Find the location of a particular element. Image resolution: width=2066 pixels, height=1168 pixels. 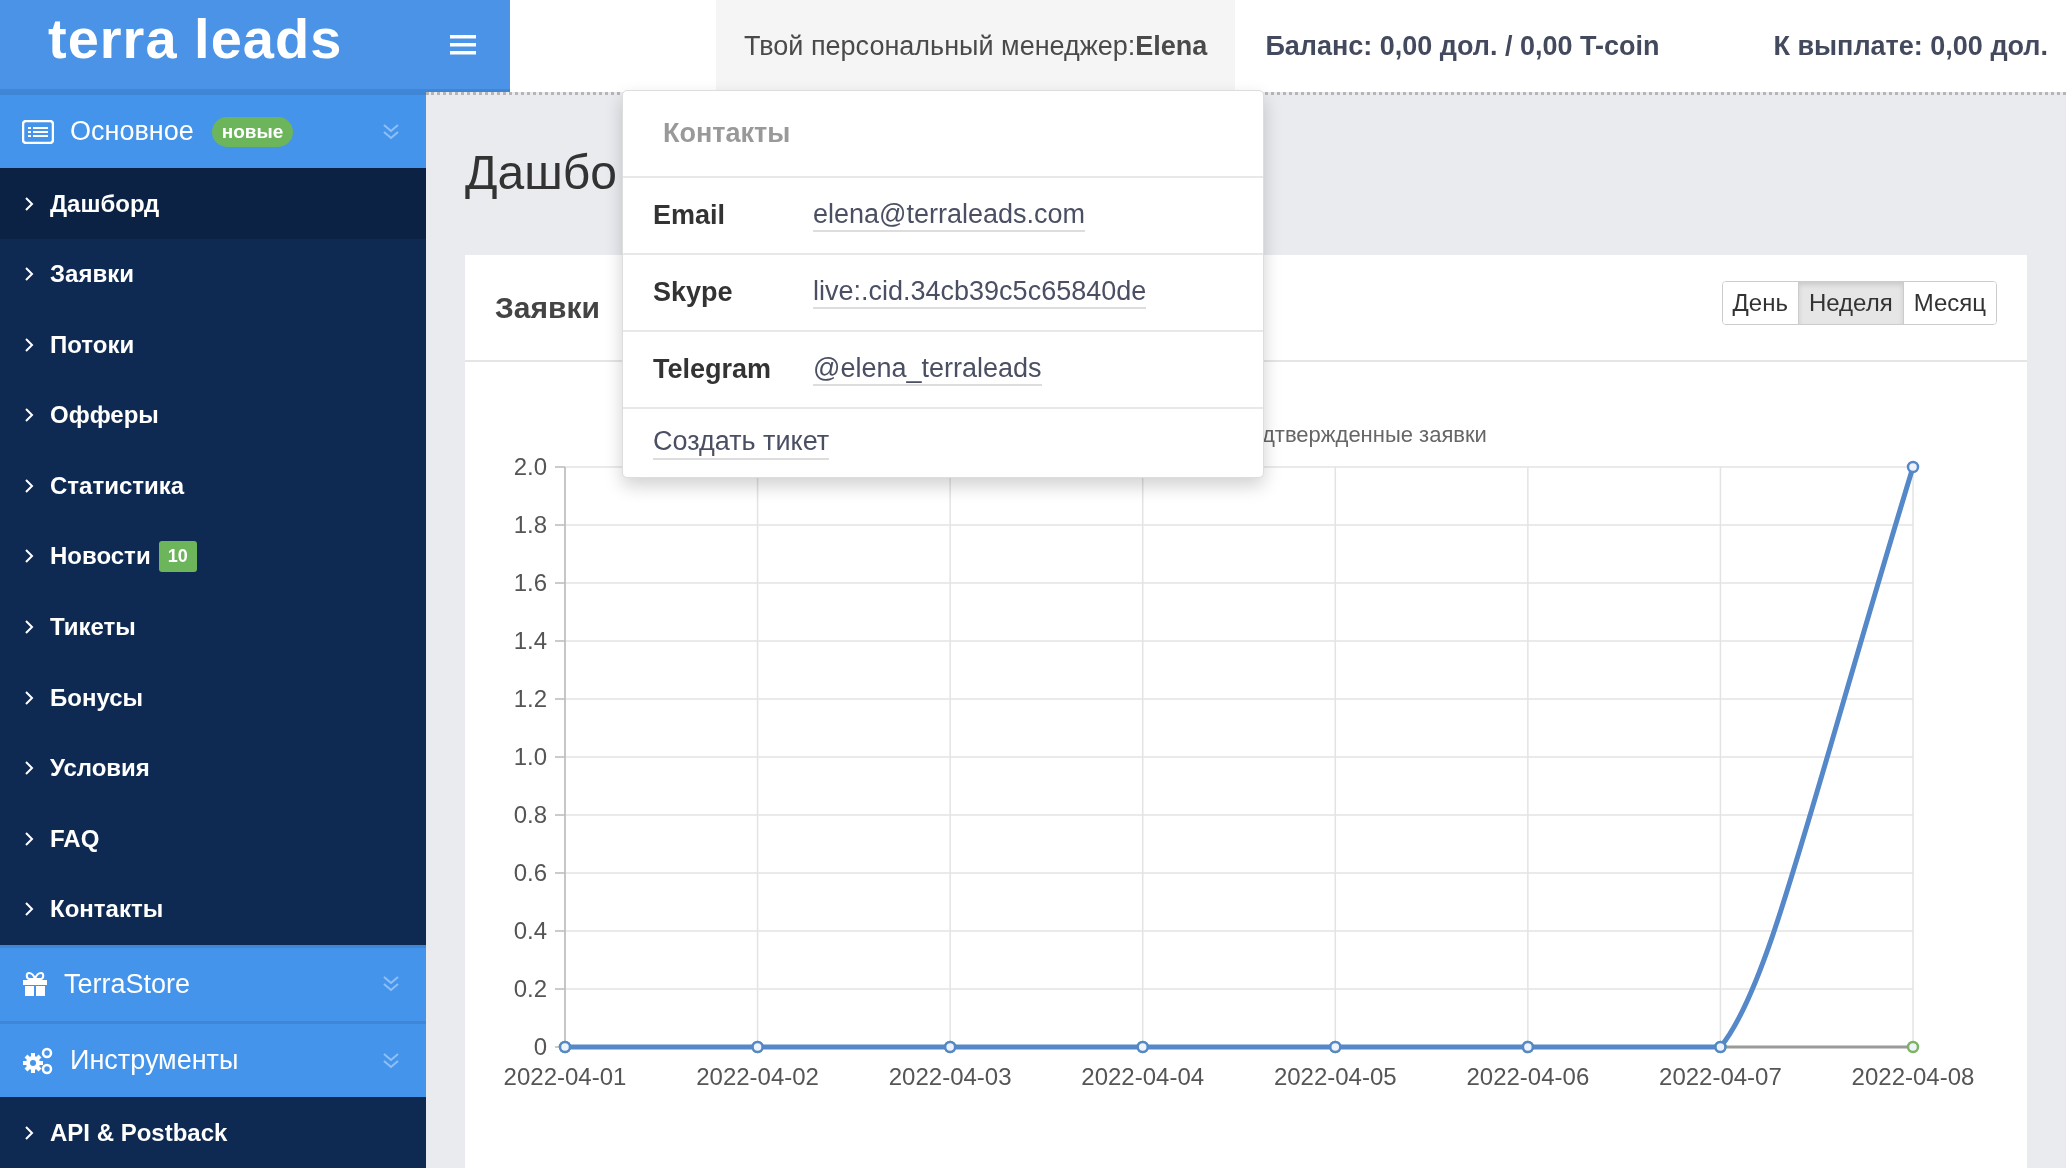

tick-label: 1.4 is located at coordinates (530, 640).